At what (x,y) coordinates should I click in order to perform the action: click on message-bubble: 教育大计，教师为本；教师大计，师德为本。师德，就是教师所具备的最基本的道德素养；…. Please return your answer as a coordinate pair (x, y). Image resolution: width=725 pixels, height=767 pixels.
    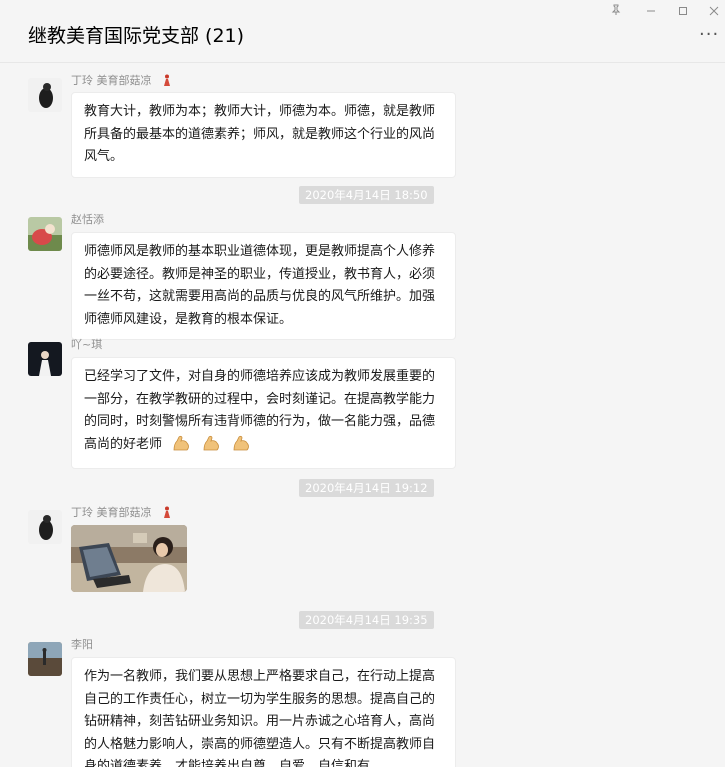
    Looking at the image, I should click on (263, 135).